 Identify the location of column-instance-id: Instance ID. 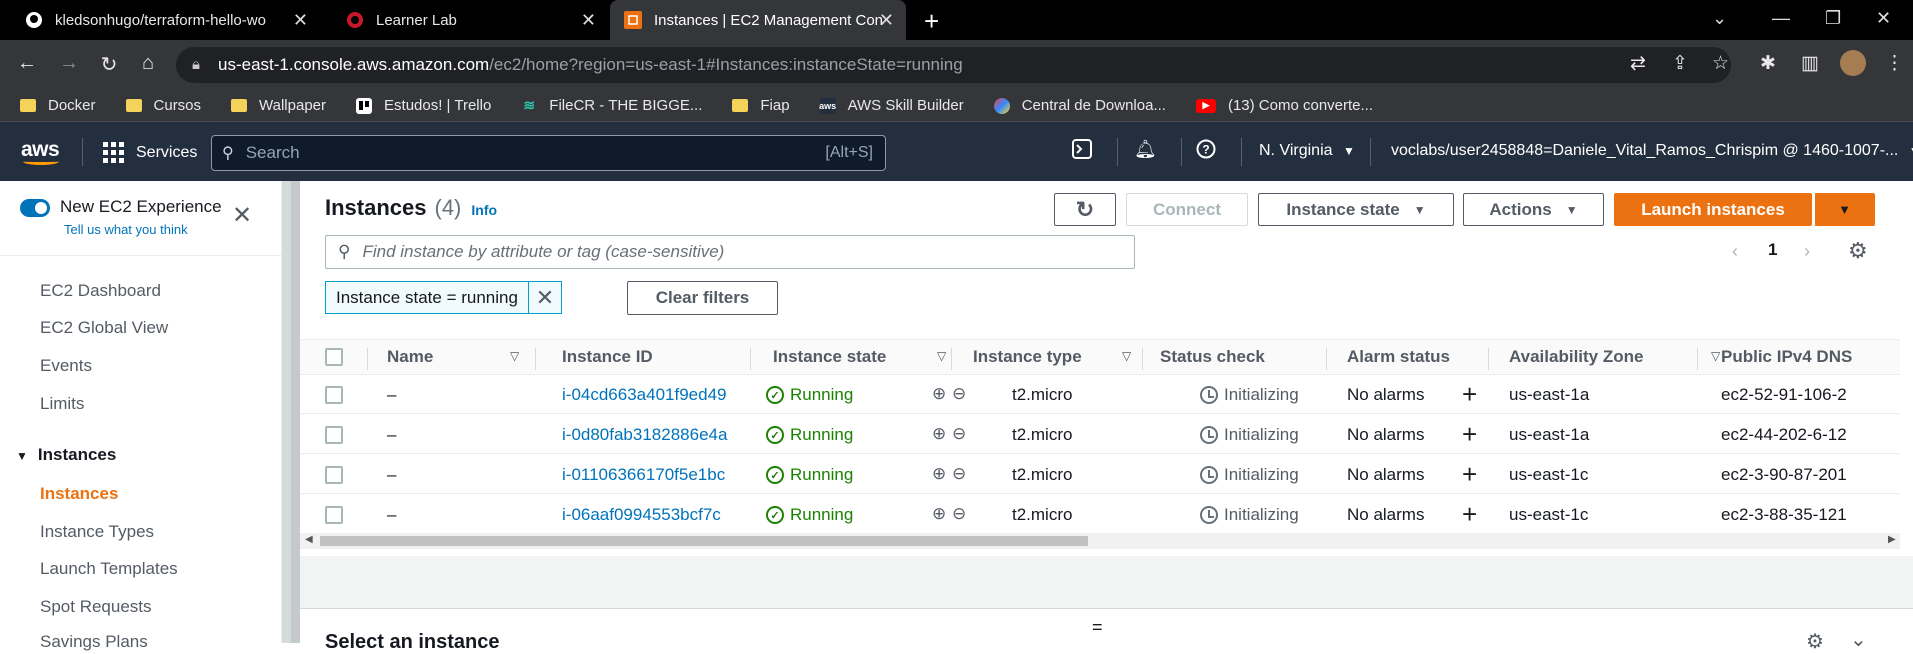
(607, 357).